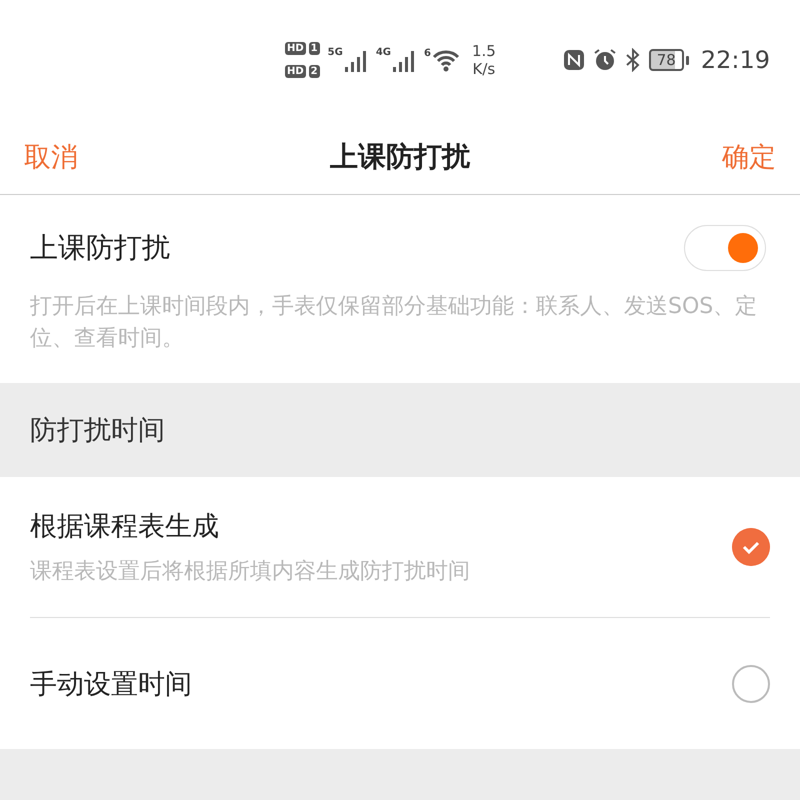 The height and width of the screenshot is (800, 800). What do you see at coordinates (484, 51) in the screenshot?
I see `speed-value: 1.5` at bounding box center [484, 51].